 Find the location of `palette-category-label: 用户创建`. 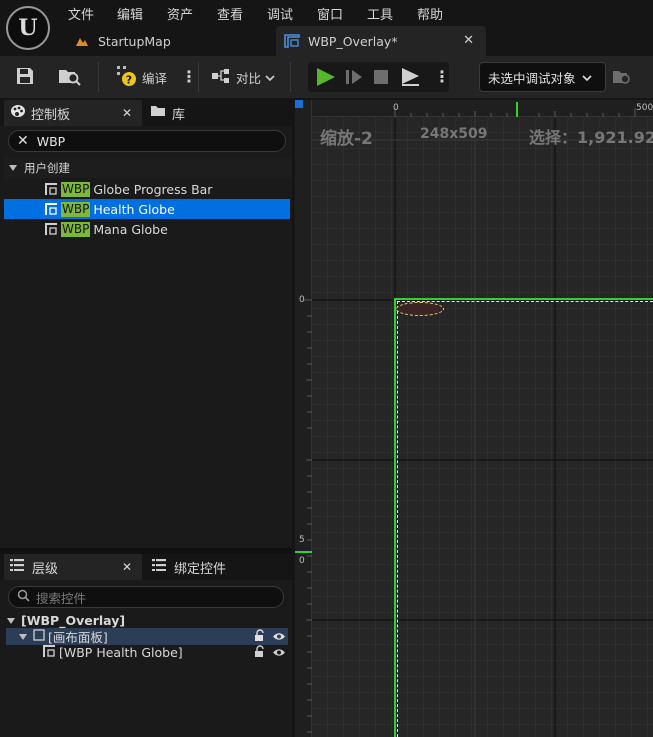

palette-category-label: 用户创建 is located at coordinates (47, 168).